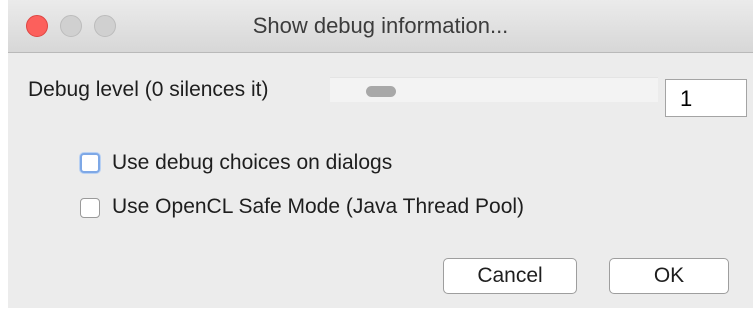 The height and width of the screenshot is (315, 753). What do you see at coordinates (148, 89) in the screenshot?
I see `debug-level-label: Debug level (0 silences it)` at bounding box center [148, 89].